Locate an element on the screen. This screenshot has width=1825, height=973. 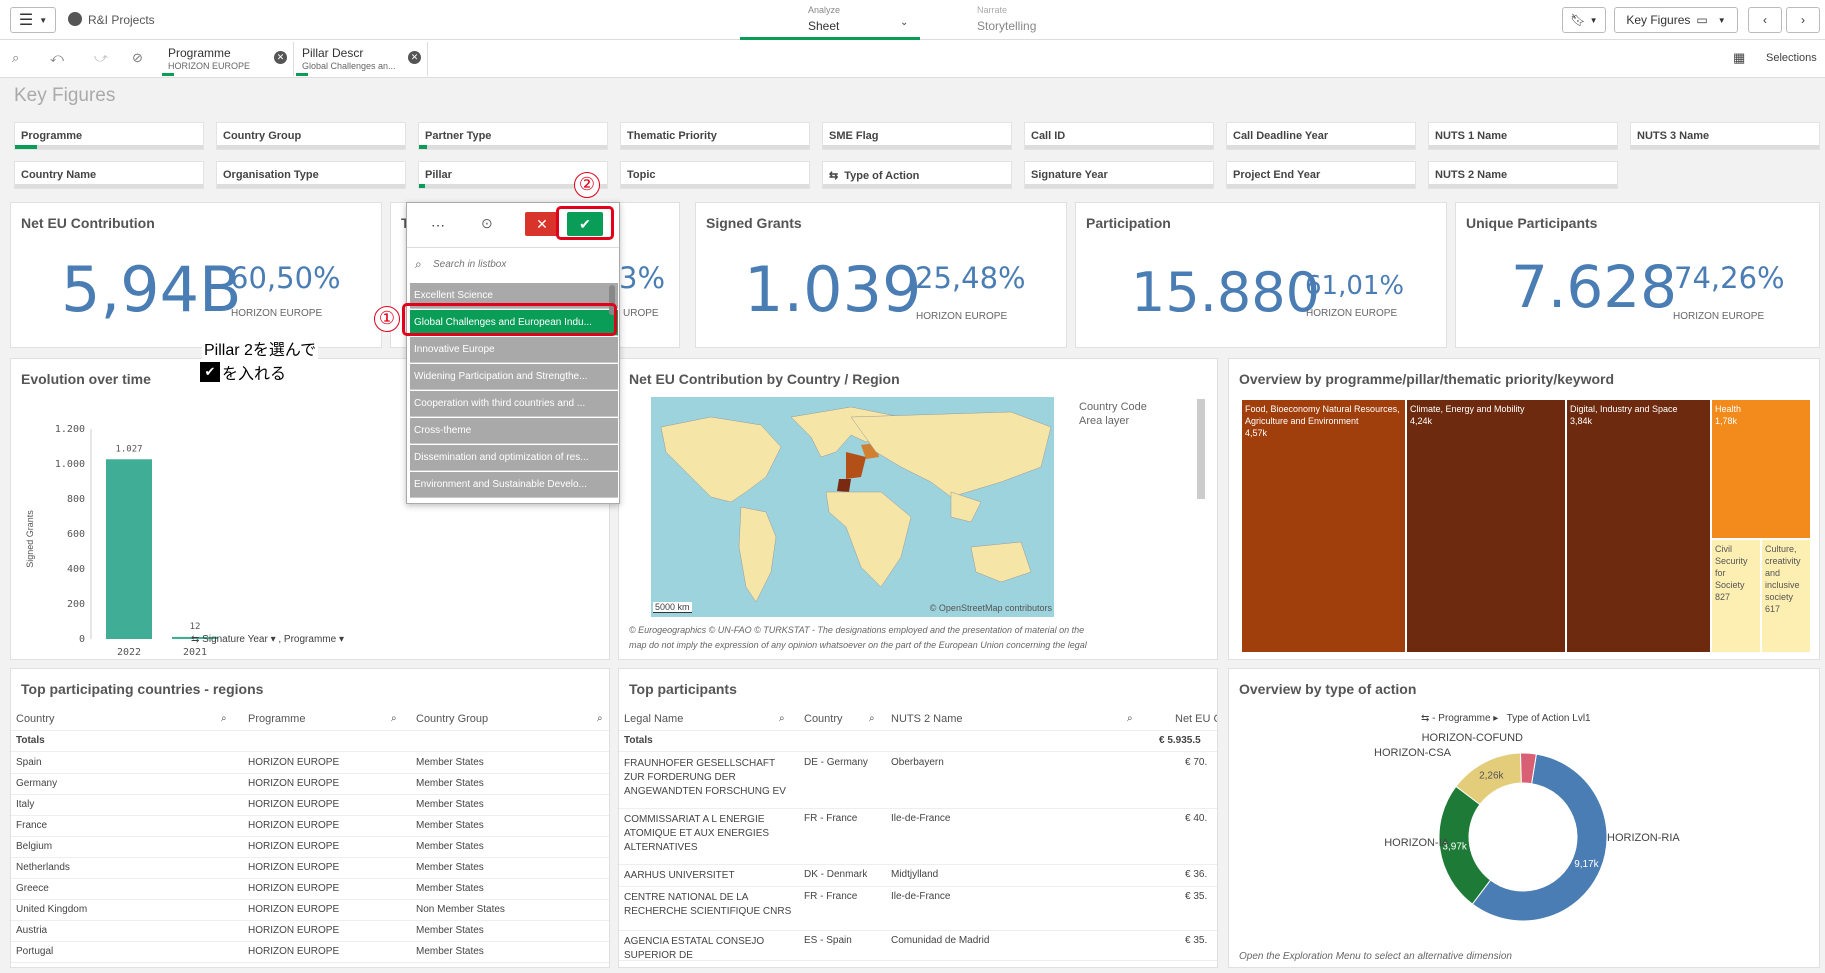
table-row: Spain HORIZON EUROPE Member States is located at coordinates (310, 763).